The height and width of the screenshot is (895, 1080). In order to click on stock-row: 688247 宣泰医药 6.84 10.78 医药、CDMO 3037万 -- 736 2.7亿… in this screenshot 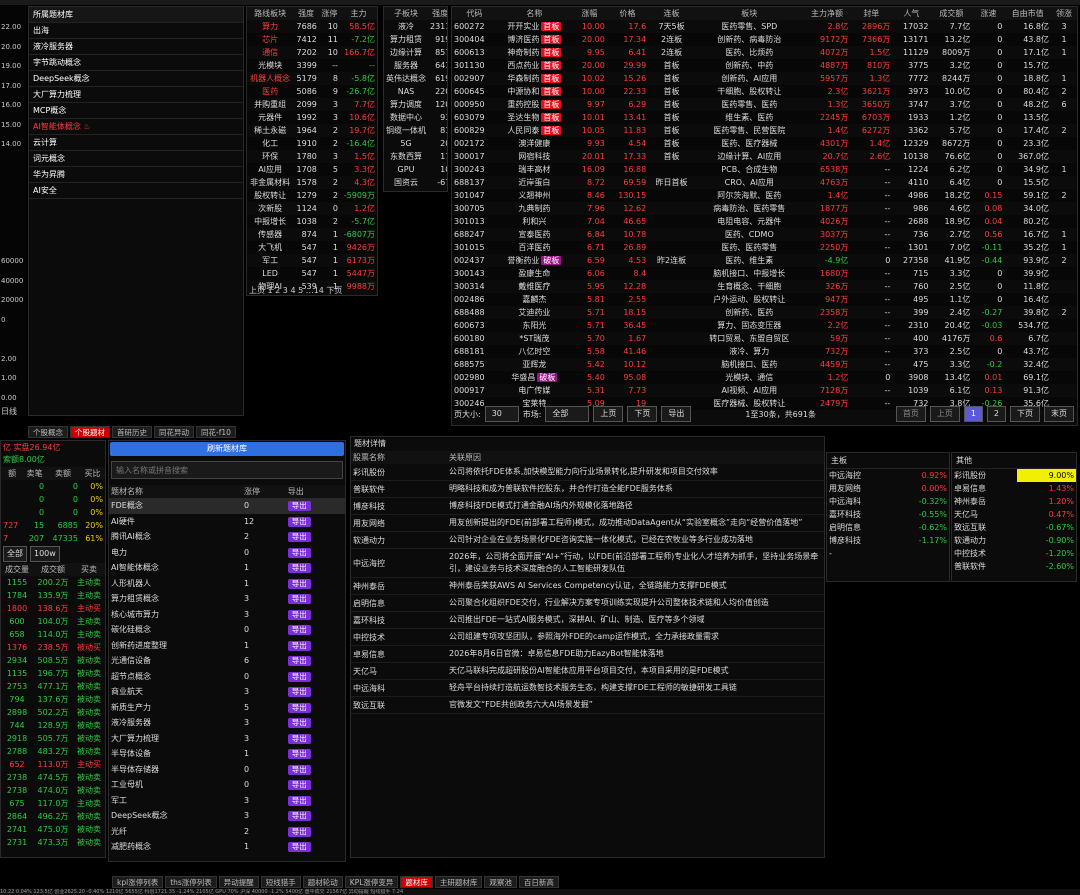, I will do `click(764, 234)`.